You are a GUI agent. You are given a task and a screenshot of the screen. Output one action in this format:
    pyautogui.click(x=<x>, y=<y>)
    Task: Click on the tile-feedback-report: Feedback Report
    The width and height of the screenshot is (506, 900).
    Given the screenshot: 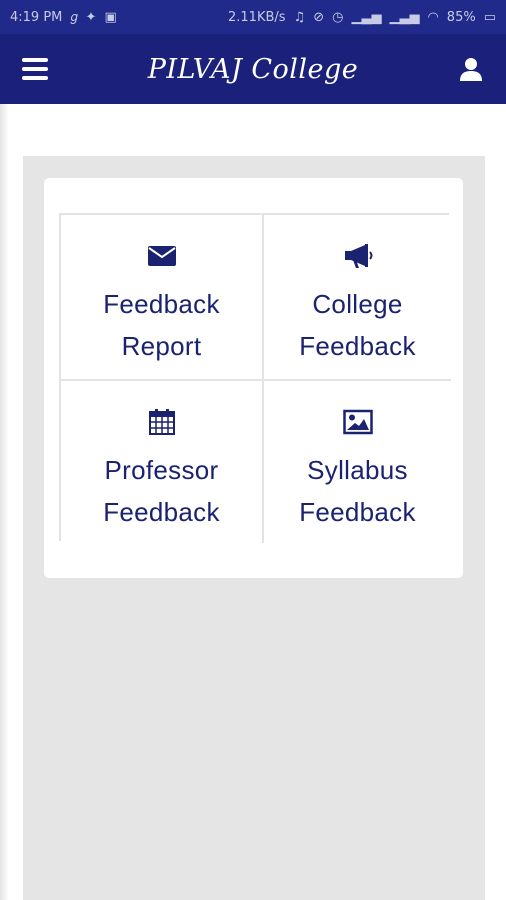 What is the action you would take?
    pyautogui.click(x=161, y=297)
    